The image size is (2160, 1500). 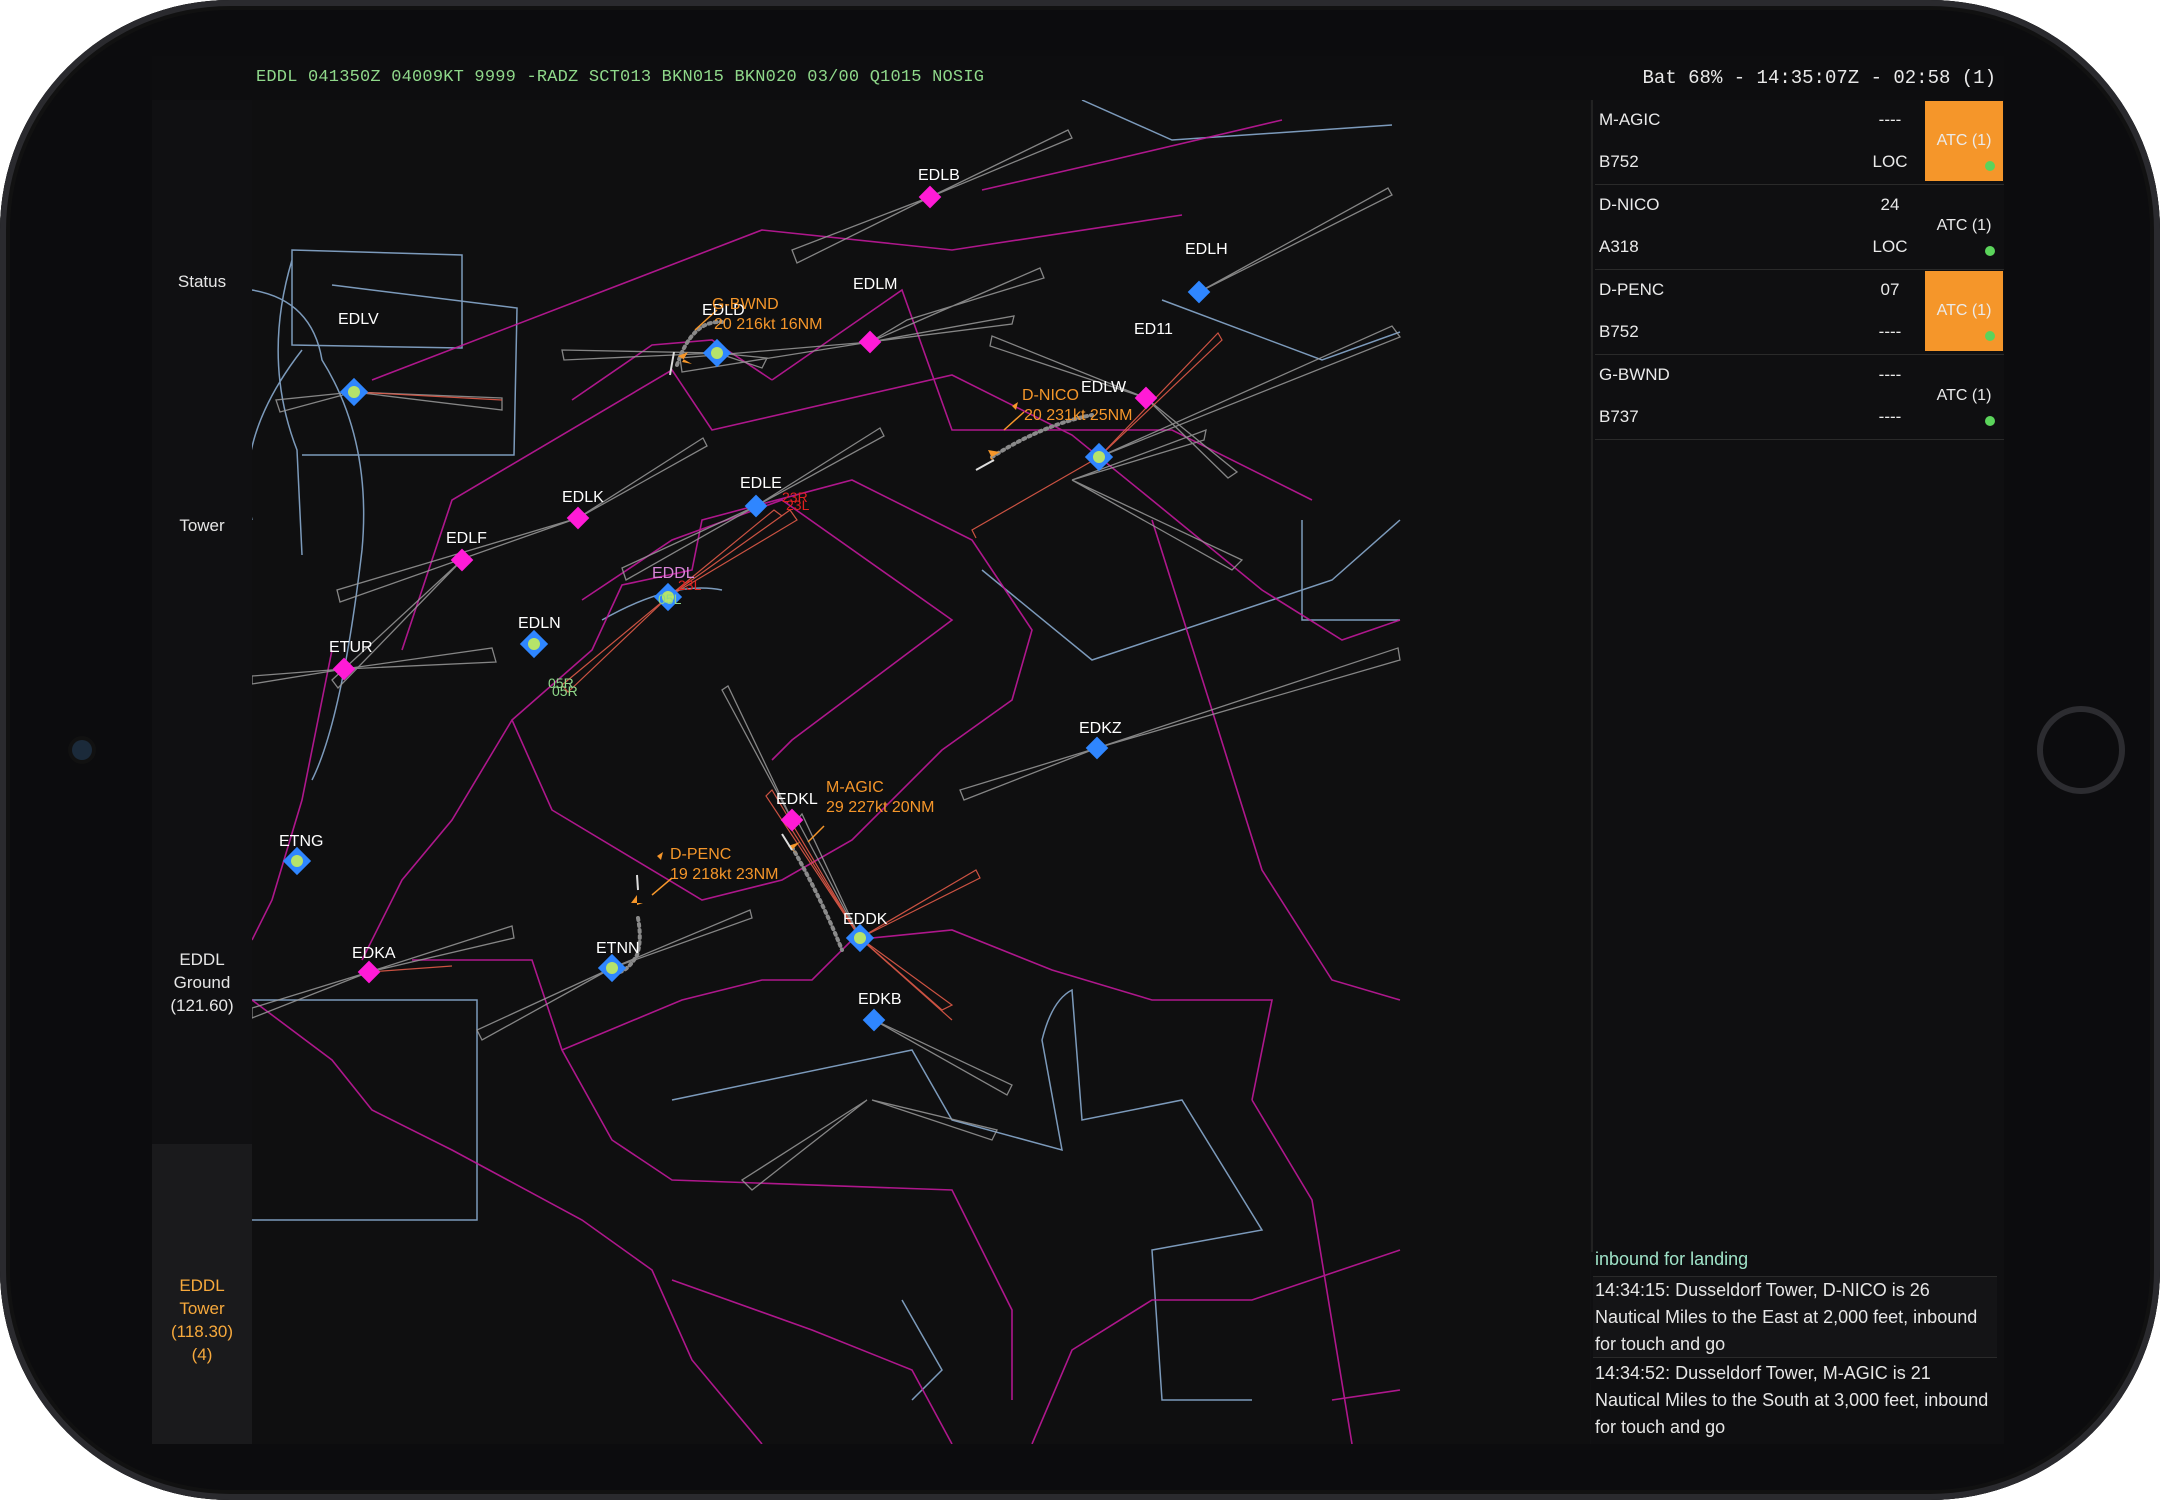 I want to click on message-item: inbound for landing, so click(x=1672, y=1259).